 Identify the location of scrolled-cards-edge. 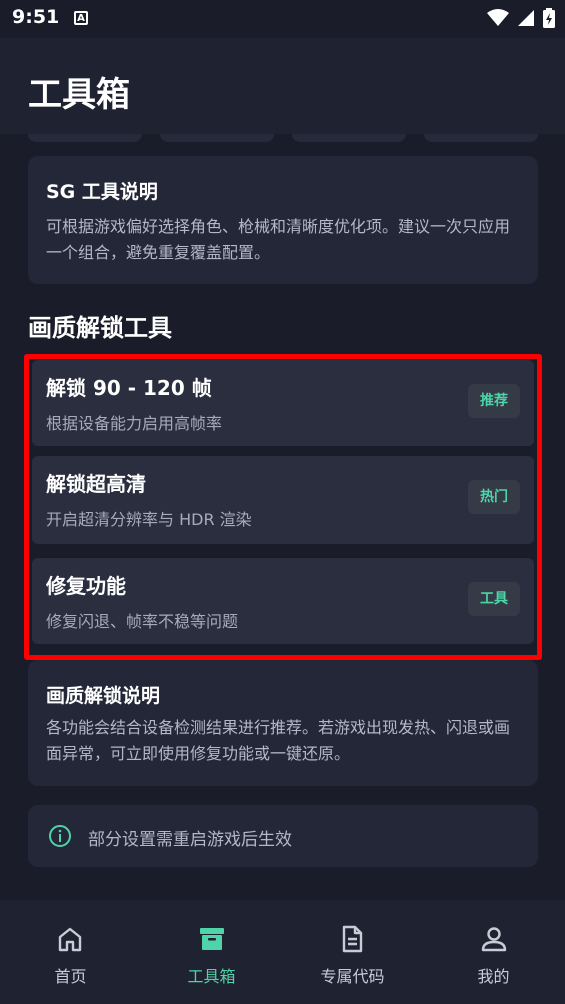
(282, 138).